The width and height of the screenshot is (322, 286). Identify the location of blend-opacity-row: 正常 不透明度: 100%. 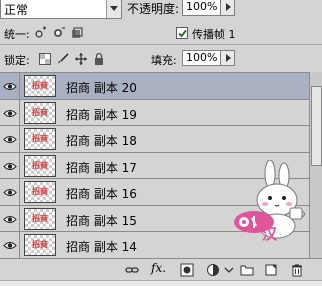
(161, 11).